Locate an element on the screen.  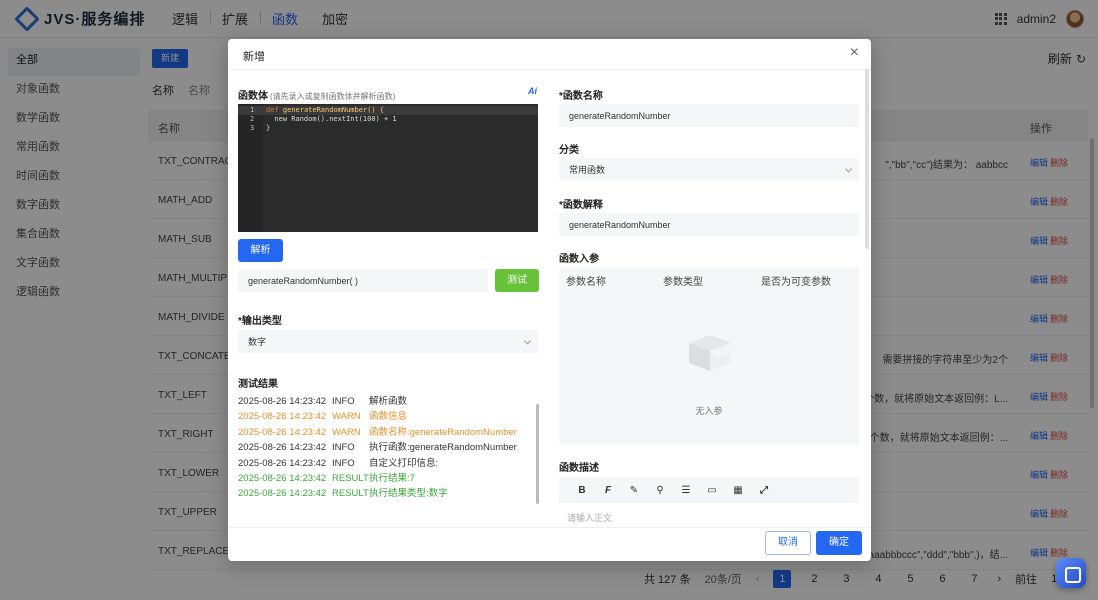
function-explain-input: generateRandomNumber is located at coordinates (709, 224).